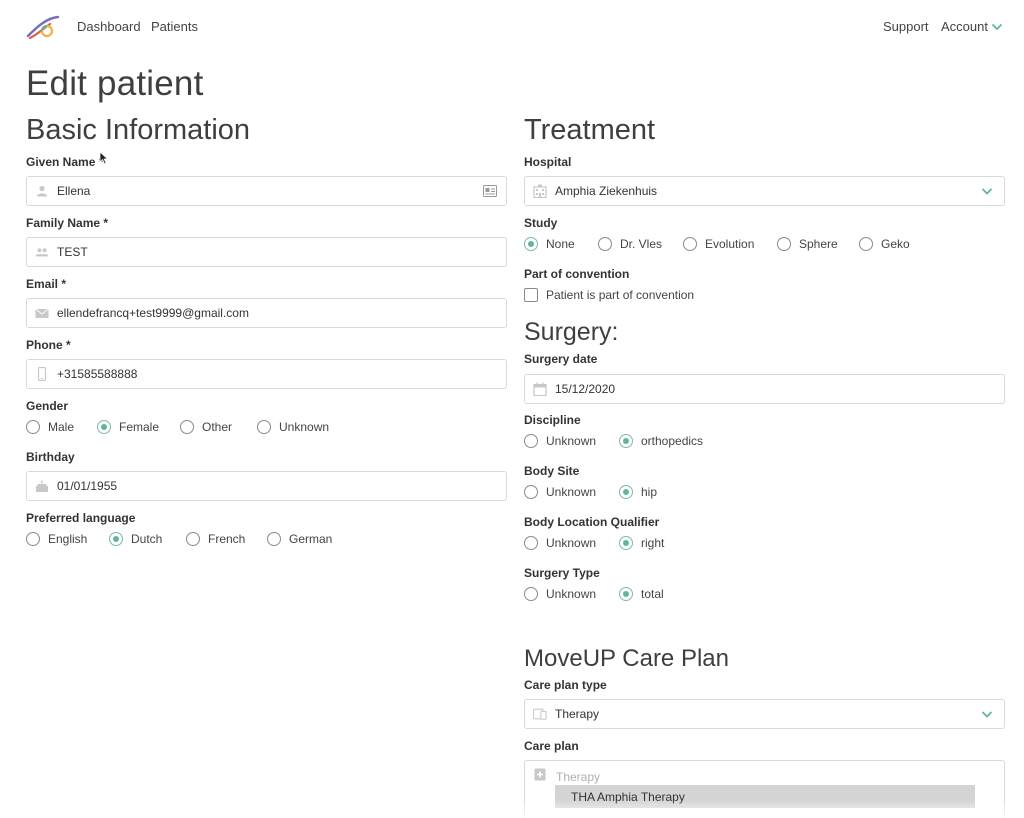  I want to click on discipline-option-unknown: Unknown, so click(560, 441).